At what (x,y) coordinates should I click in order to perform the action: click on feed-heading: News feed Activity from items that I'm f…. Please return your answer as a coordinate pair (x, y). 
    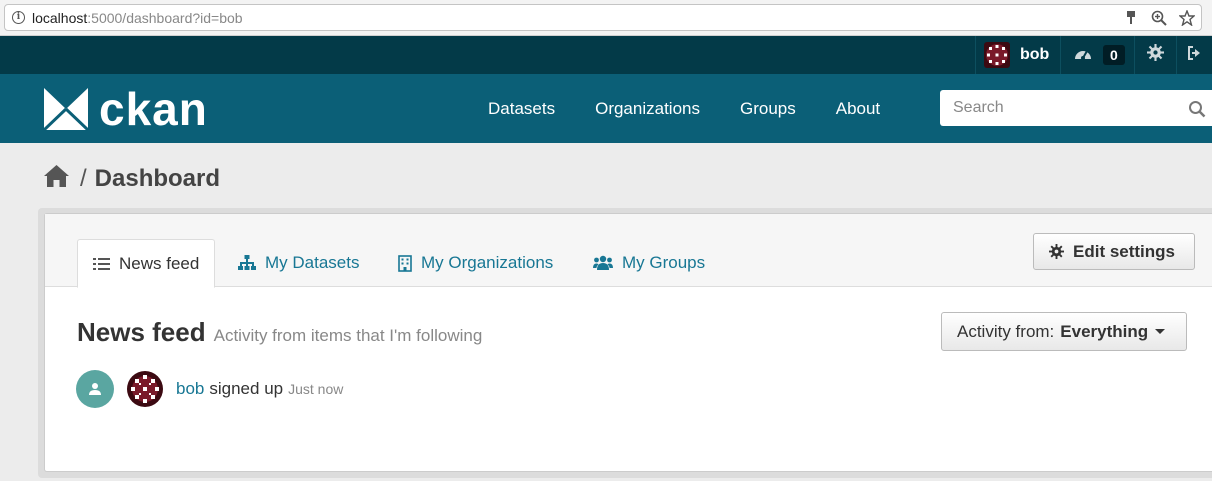
    Looking at the image, I should click on (279, 332).